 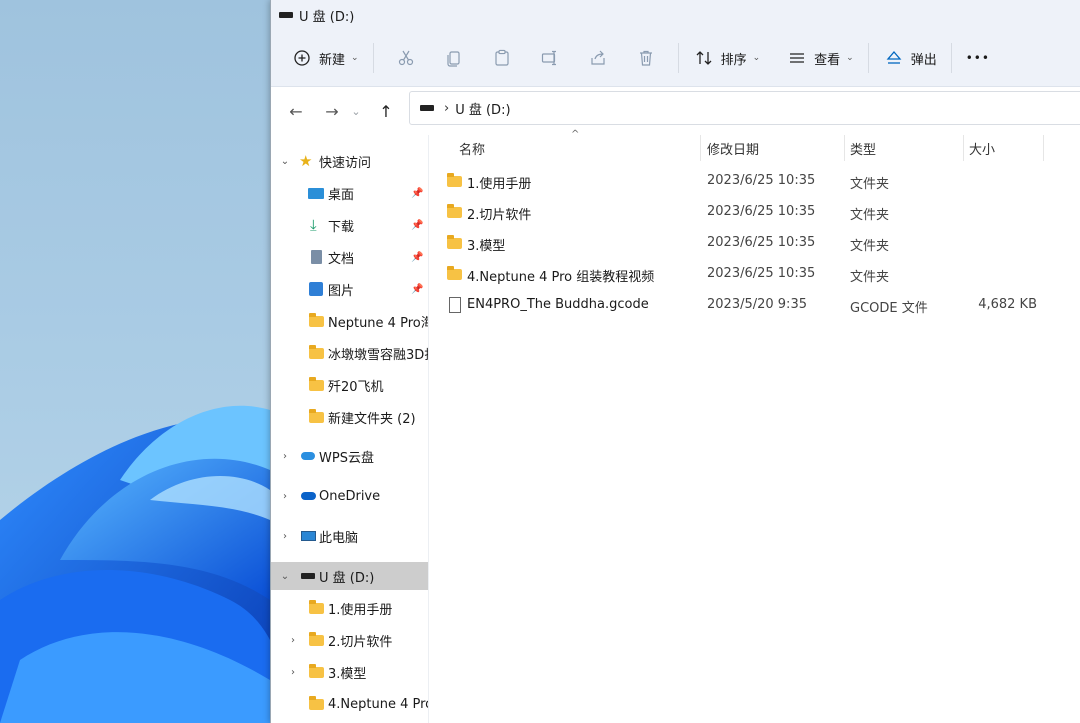 What do you see at coordinates (378, 355) in the screenshot?
I see `nav-pinned-label: 冰墩墩雪容融3D打` at bounding box center [378, 355].